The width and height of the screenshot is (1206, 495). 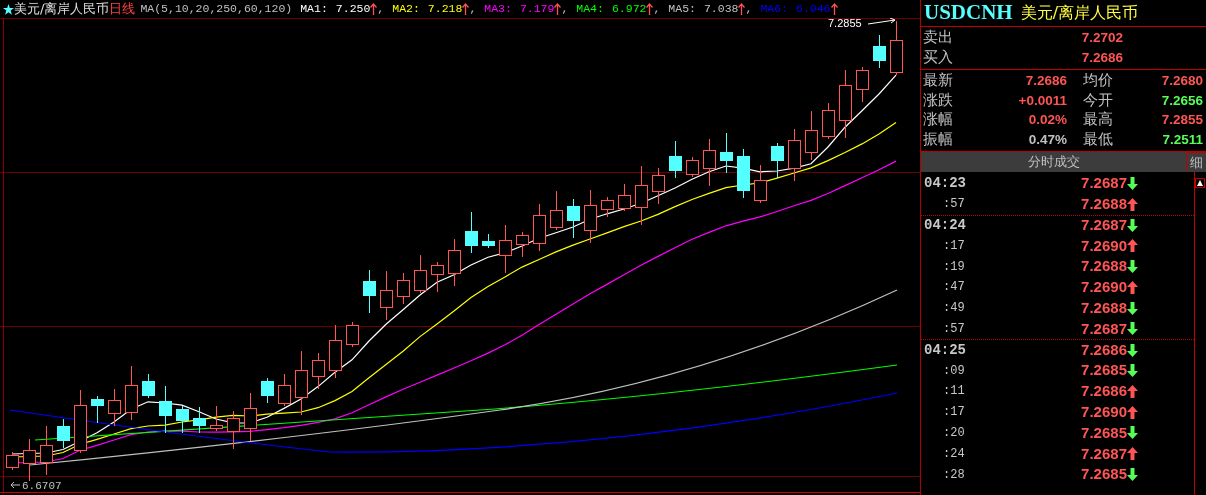 I want to click on tick-price: 7.2687, so click(x=1103, y=183).